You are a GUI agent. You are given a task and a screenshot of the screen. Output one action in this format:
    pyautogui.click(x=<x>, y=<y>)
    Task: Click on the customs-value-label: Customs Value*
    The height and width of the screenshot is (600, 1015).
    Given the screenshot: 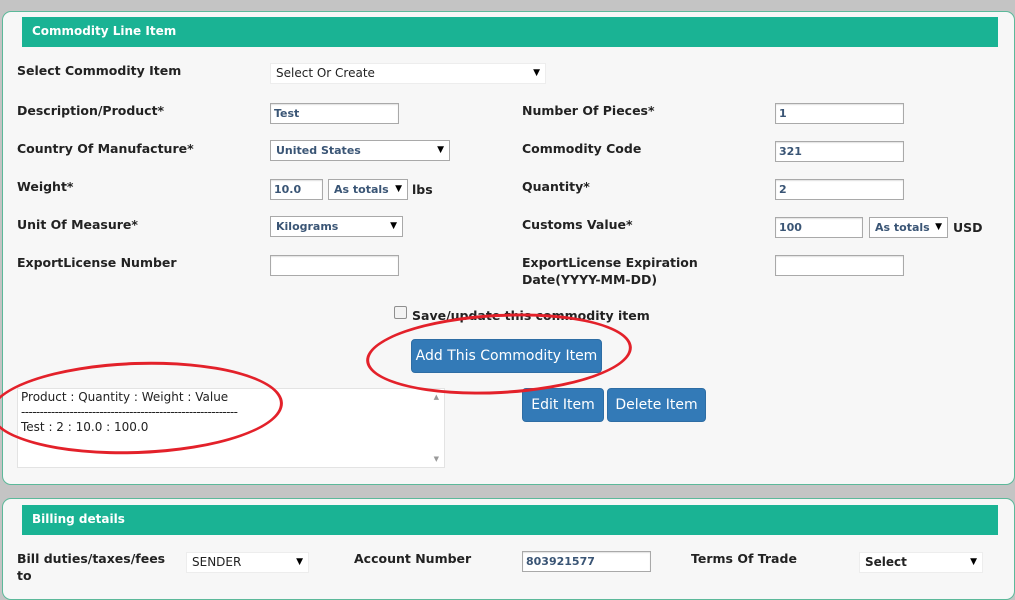 What is the action you would take?
    pyautogui.click(x=577, y=224)
    